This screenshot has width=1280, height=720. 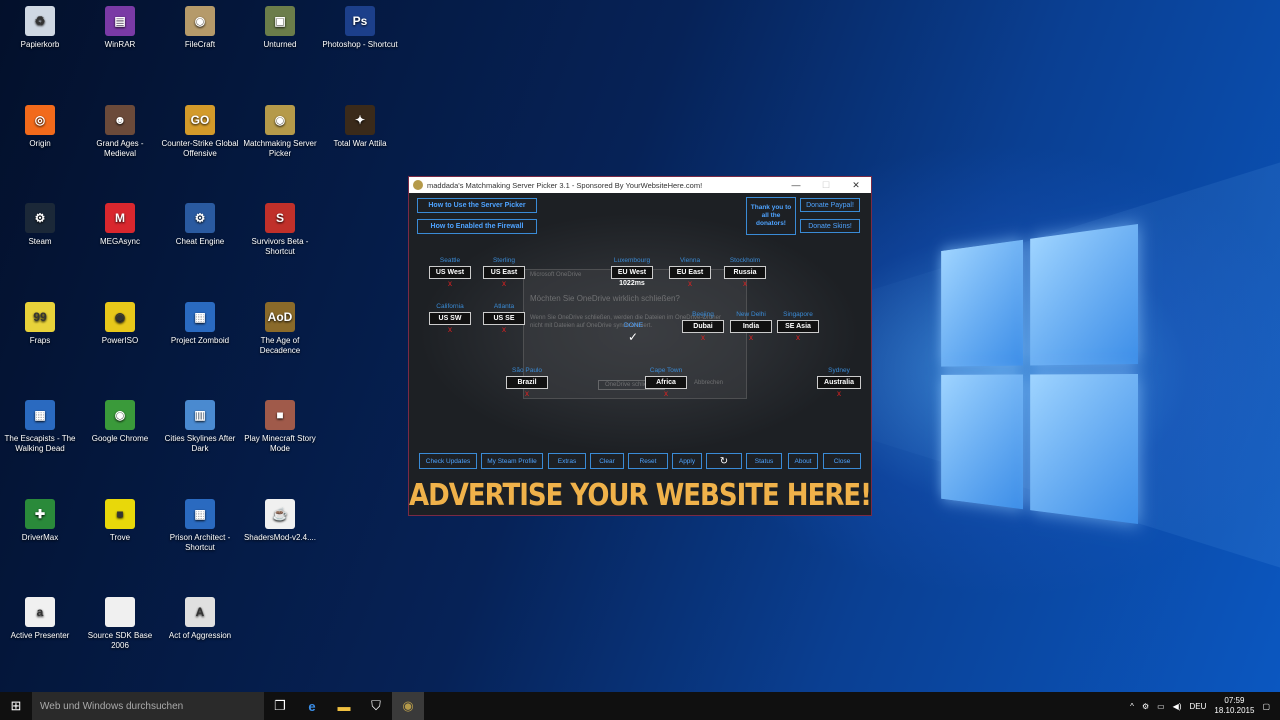 I want to click on photoshop-icon: Ps, so click(x=360, y=21).